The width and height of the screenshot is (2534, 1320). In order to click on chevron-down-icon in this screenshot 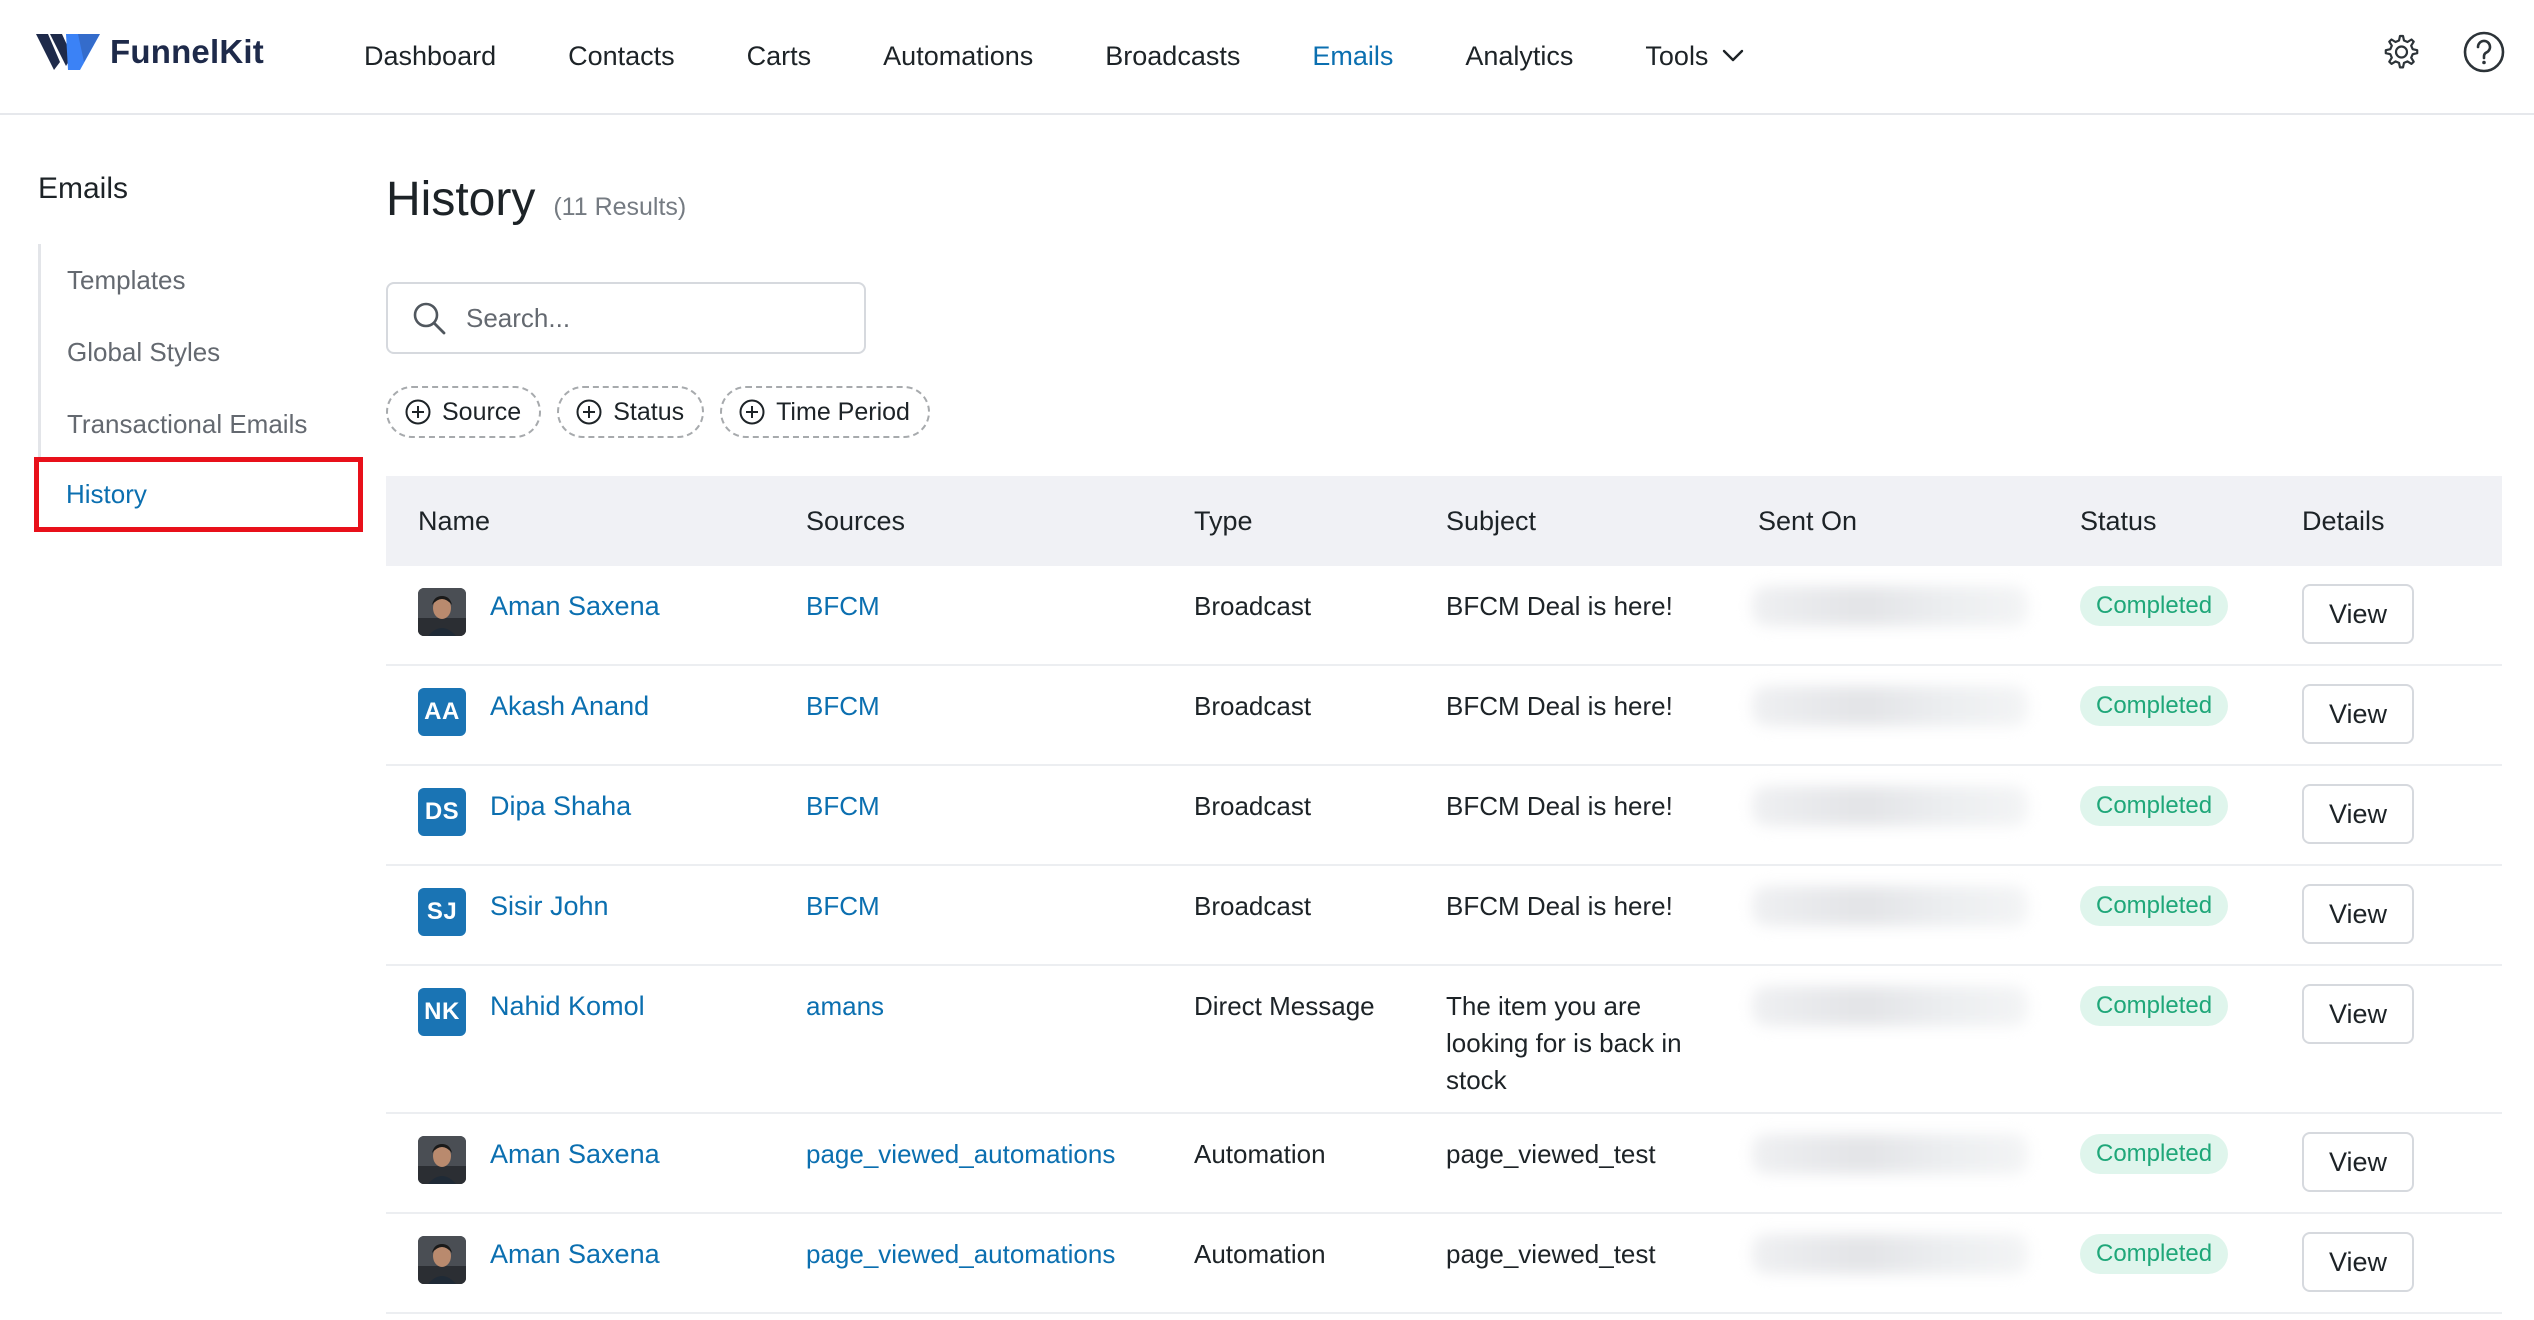, I will do `click(1733, 55)`.